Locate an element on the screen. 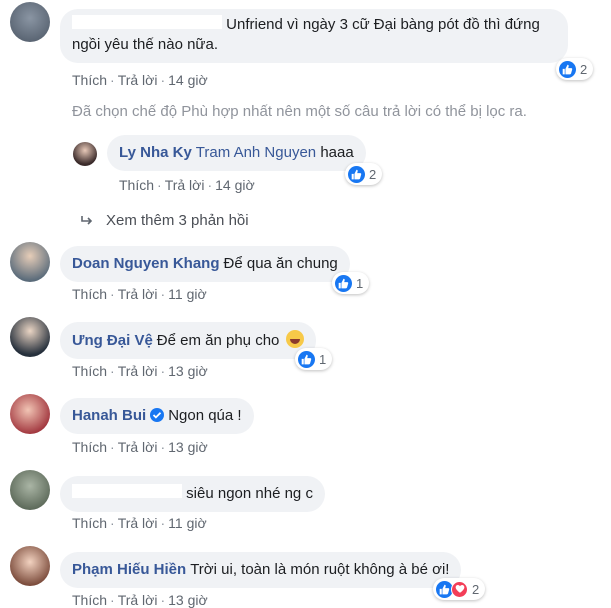 The width and height of the screenshot is (611, 608). comment-text: Để qua ăn chung is located at coordinates (280, 263).